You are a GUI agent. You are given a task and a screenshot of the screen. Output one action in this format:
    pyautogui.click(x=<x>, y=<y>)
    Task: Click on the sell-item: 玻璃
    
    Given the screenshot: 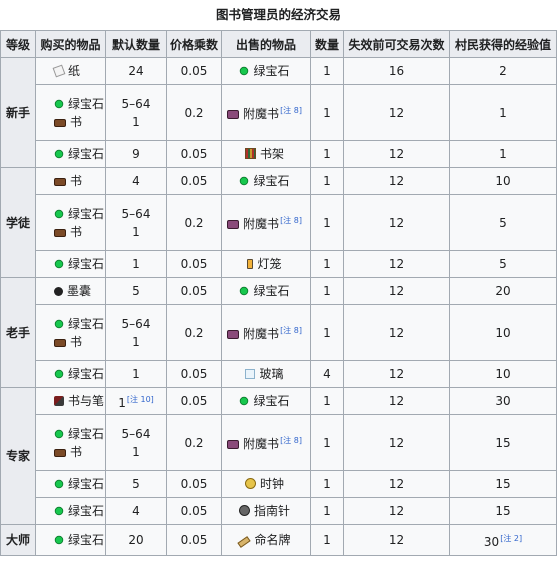 What is the action you would take?
    pyautogui.click(x=264, y=374)
    